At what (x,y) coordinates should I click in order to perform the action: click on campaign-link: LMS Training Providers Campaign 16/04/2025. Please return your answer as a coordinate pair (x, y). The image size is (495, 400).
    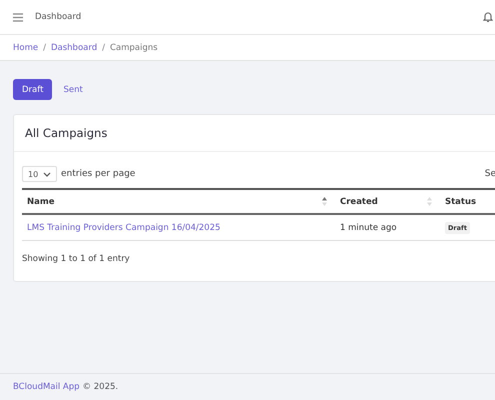
    Looking at the image, I should click on (123, 227).